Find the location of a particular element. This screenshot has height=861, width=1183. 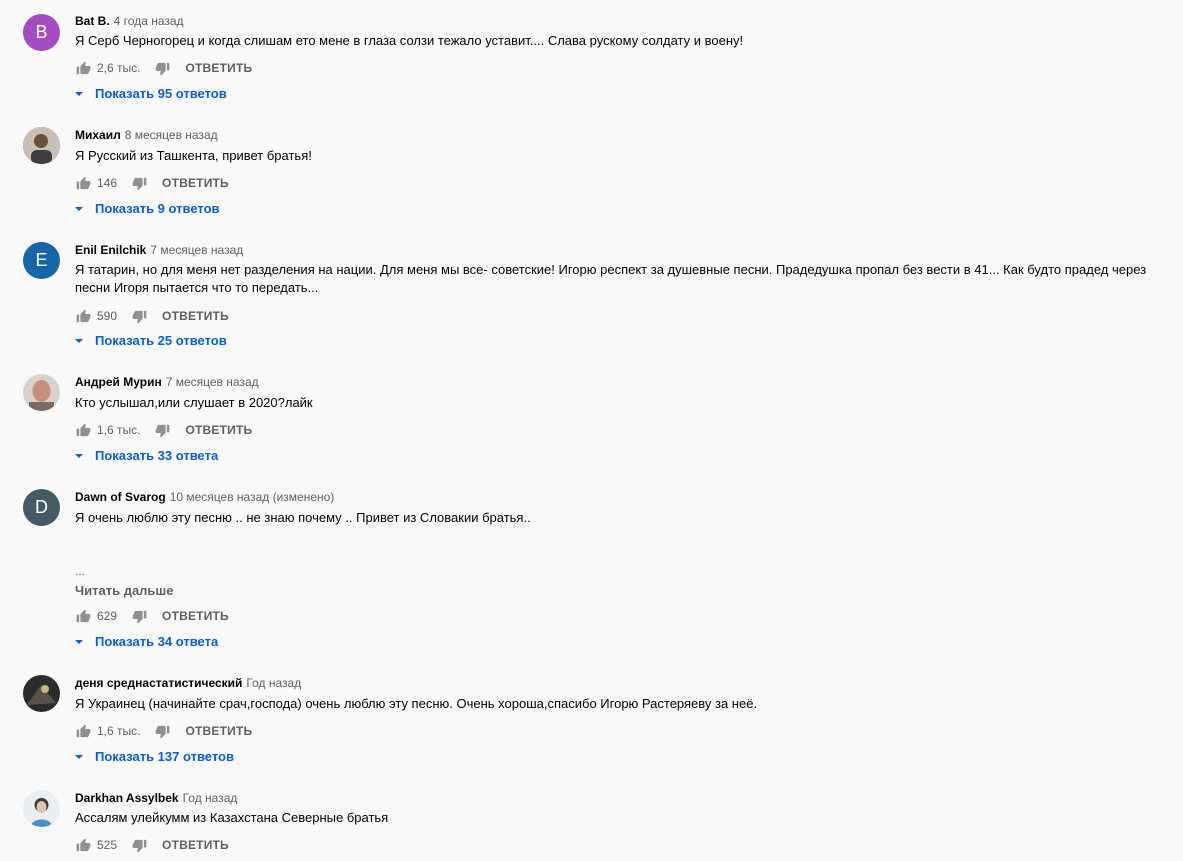

comment-actions: 525 ОТВЕТИТЬ is located at coordinates (152, 845).